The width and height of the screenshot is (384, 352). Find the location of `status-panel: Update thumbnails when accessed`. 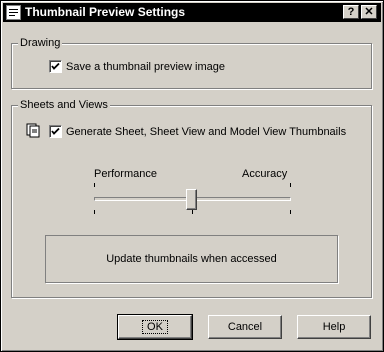

status-panel: Update thumbnails when accessed is located at coordinates (191, 259).